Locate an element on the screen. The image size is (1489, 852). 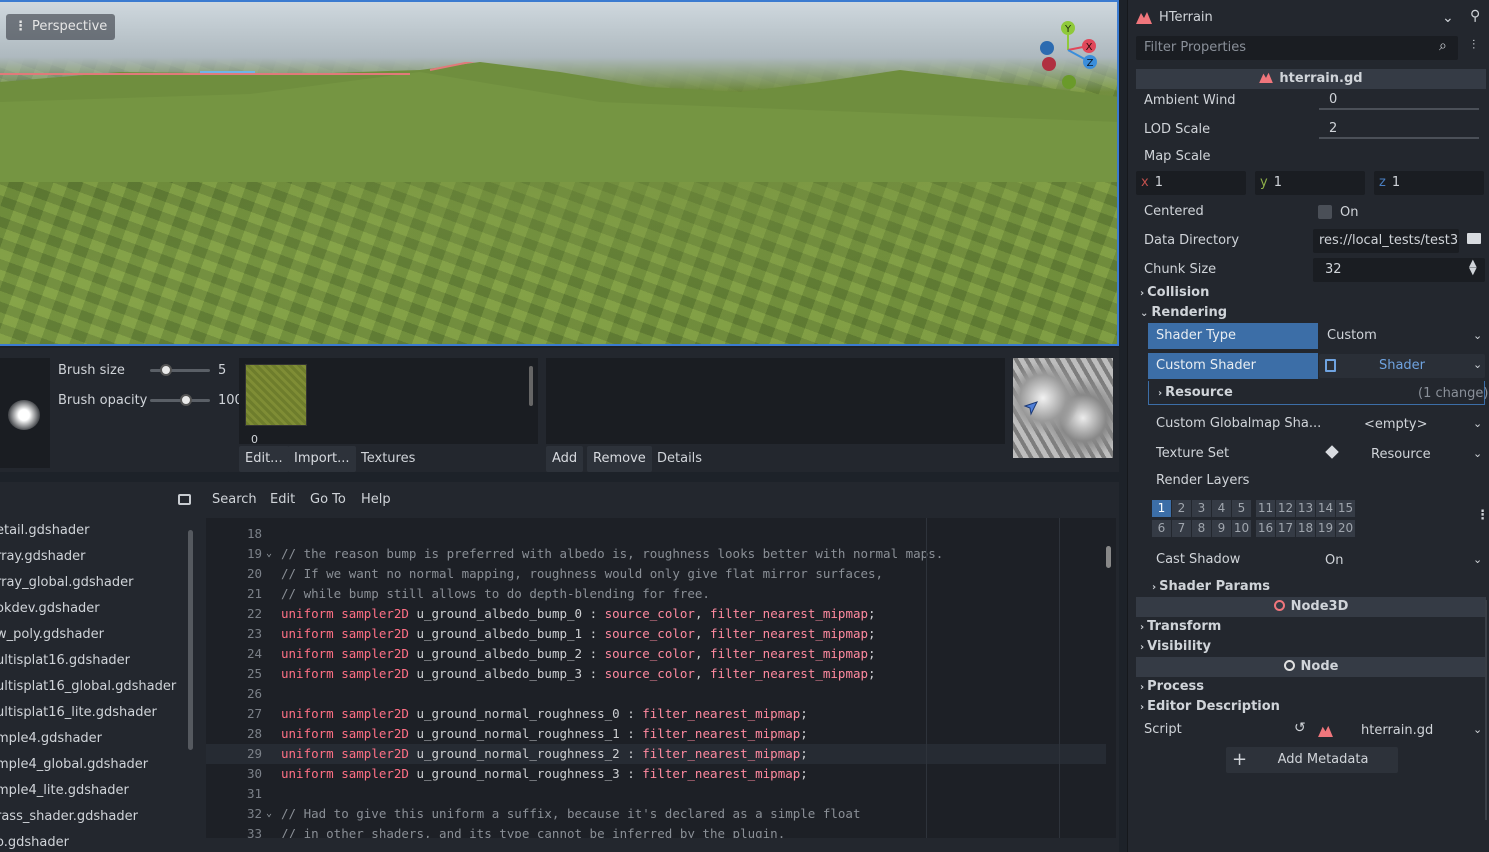
script-section-header: hterrain.gd is located at coordinates (1311, 79).